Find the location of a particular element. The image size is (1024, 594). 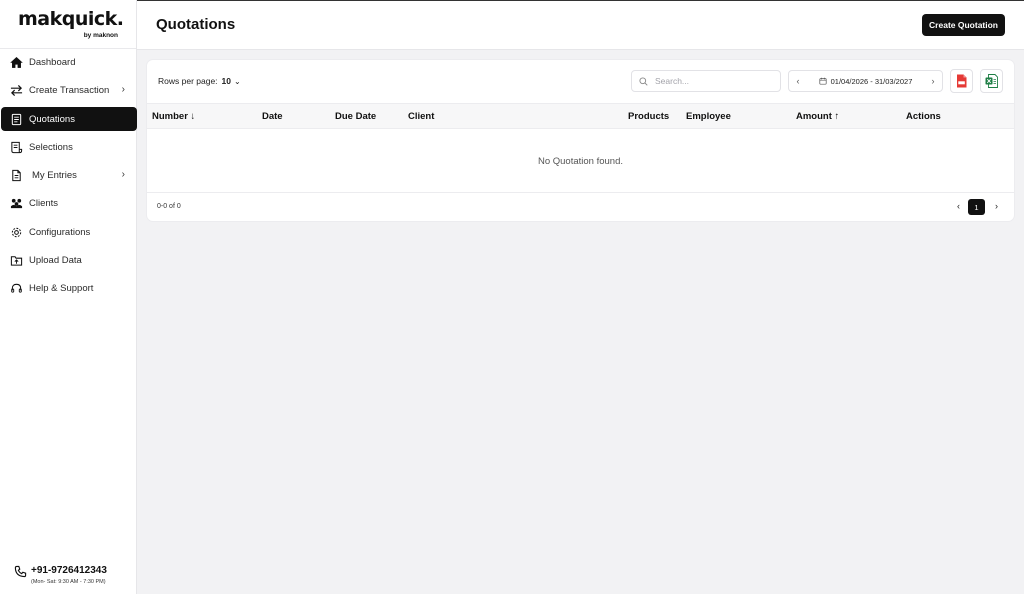

brand-tagline: by maknon is located at coordinates (100, 35).